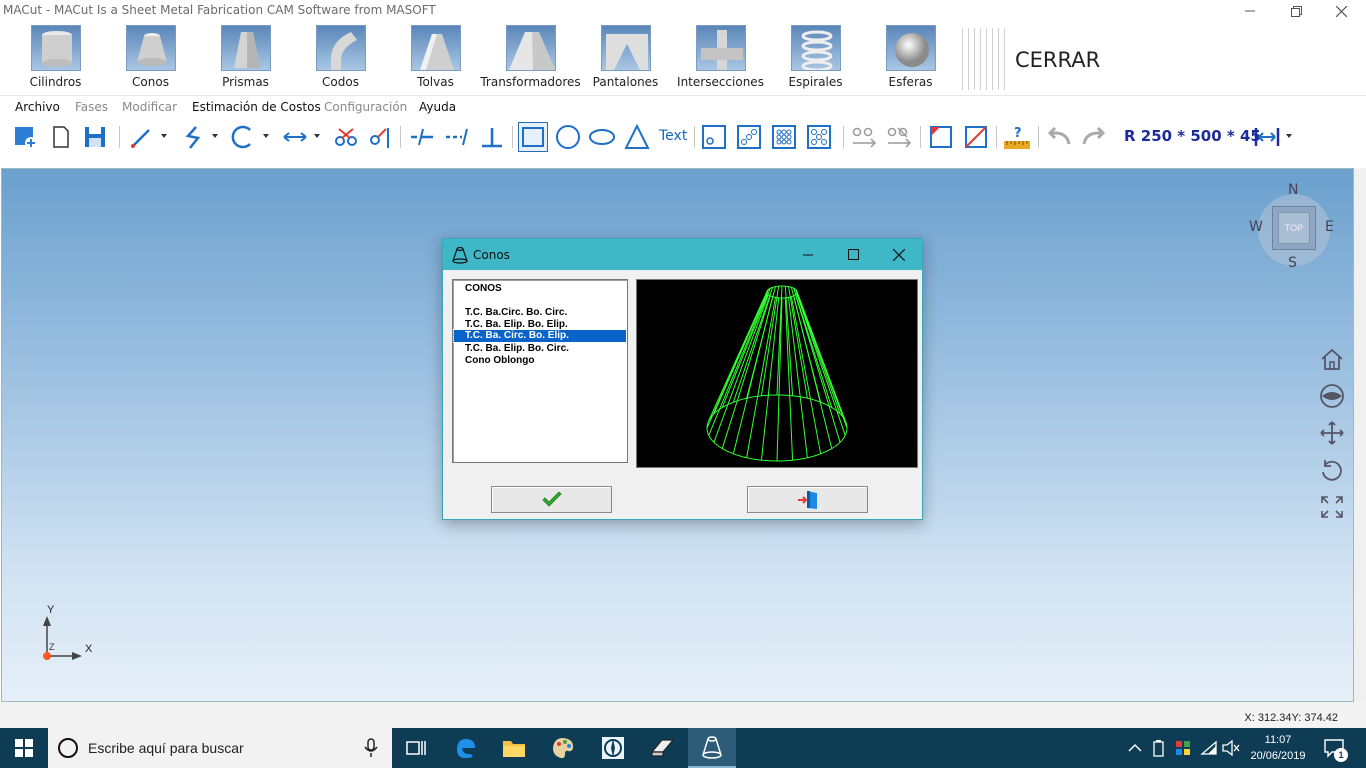 The width and height of the screenshot is (1366, 768). I want to click on exit-door-icon, so click(807, 499).